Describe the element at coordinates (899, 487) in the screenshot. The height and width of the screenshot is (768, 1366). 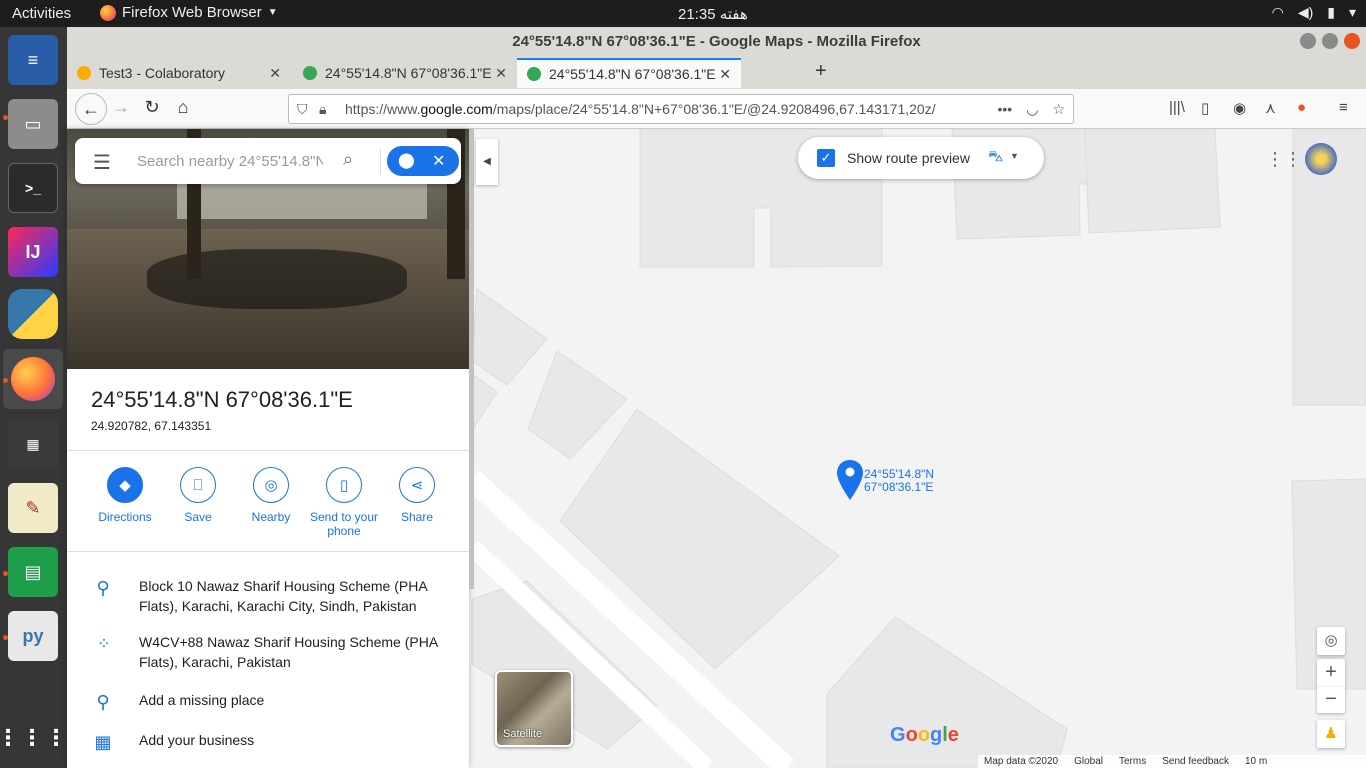
I see `marker-line2: 67°08'36.1"E` at that location.